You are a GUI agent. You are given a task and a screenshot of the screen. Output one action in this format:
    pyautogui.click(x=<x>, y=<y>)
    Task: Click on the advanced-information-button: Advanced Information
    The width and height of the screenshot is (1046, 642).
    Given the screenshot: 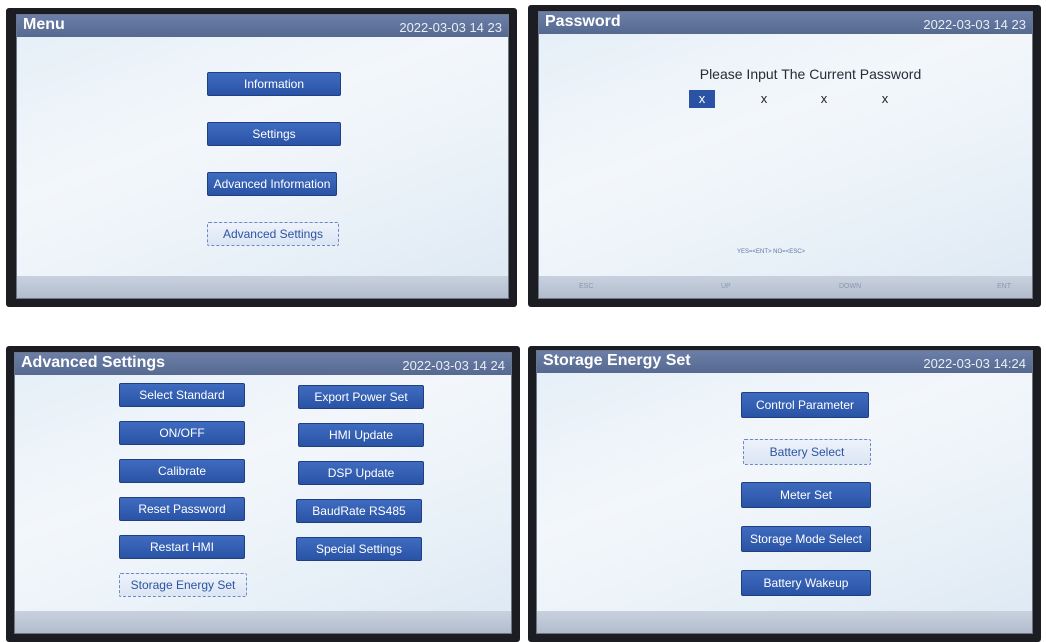 What is the action you would take?
    pyautogui.click(x=272, y=184)
    